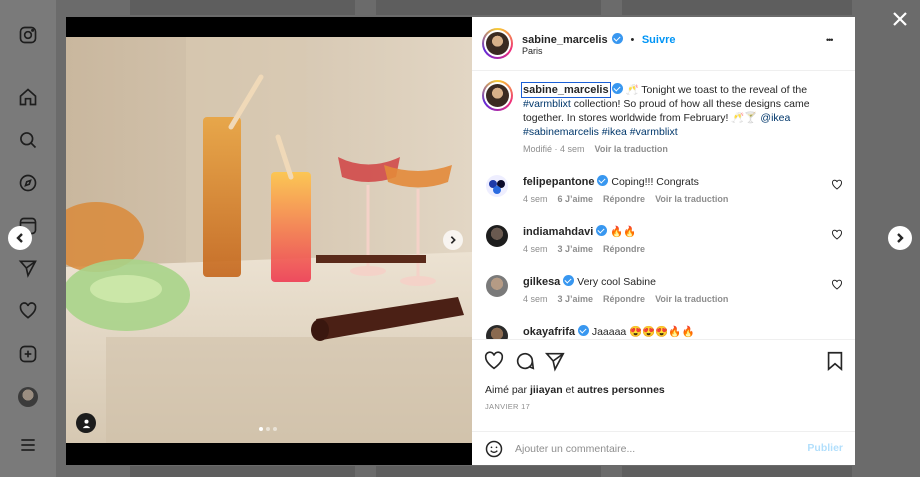 The image size is (920, 477). Describe the element at coordinates (541, 282) in the screenshot. I see `comment-username: gilkesa` at that location.